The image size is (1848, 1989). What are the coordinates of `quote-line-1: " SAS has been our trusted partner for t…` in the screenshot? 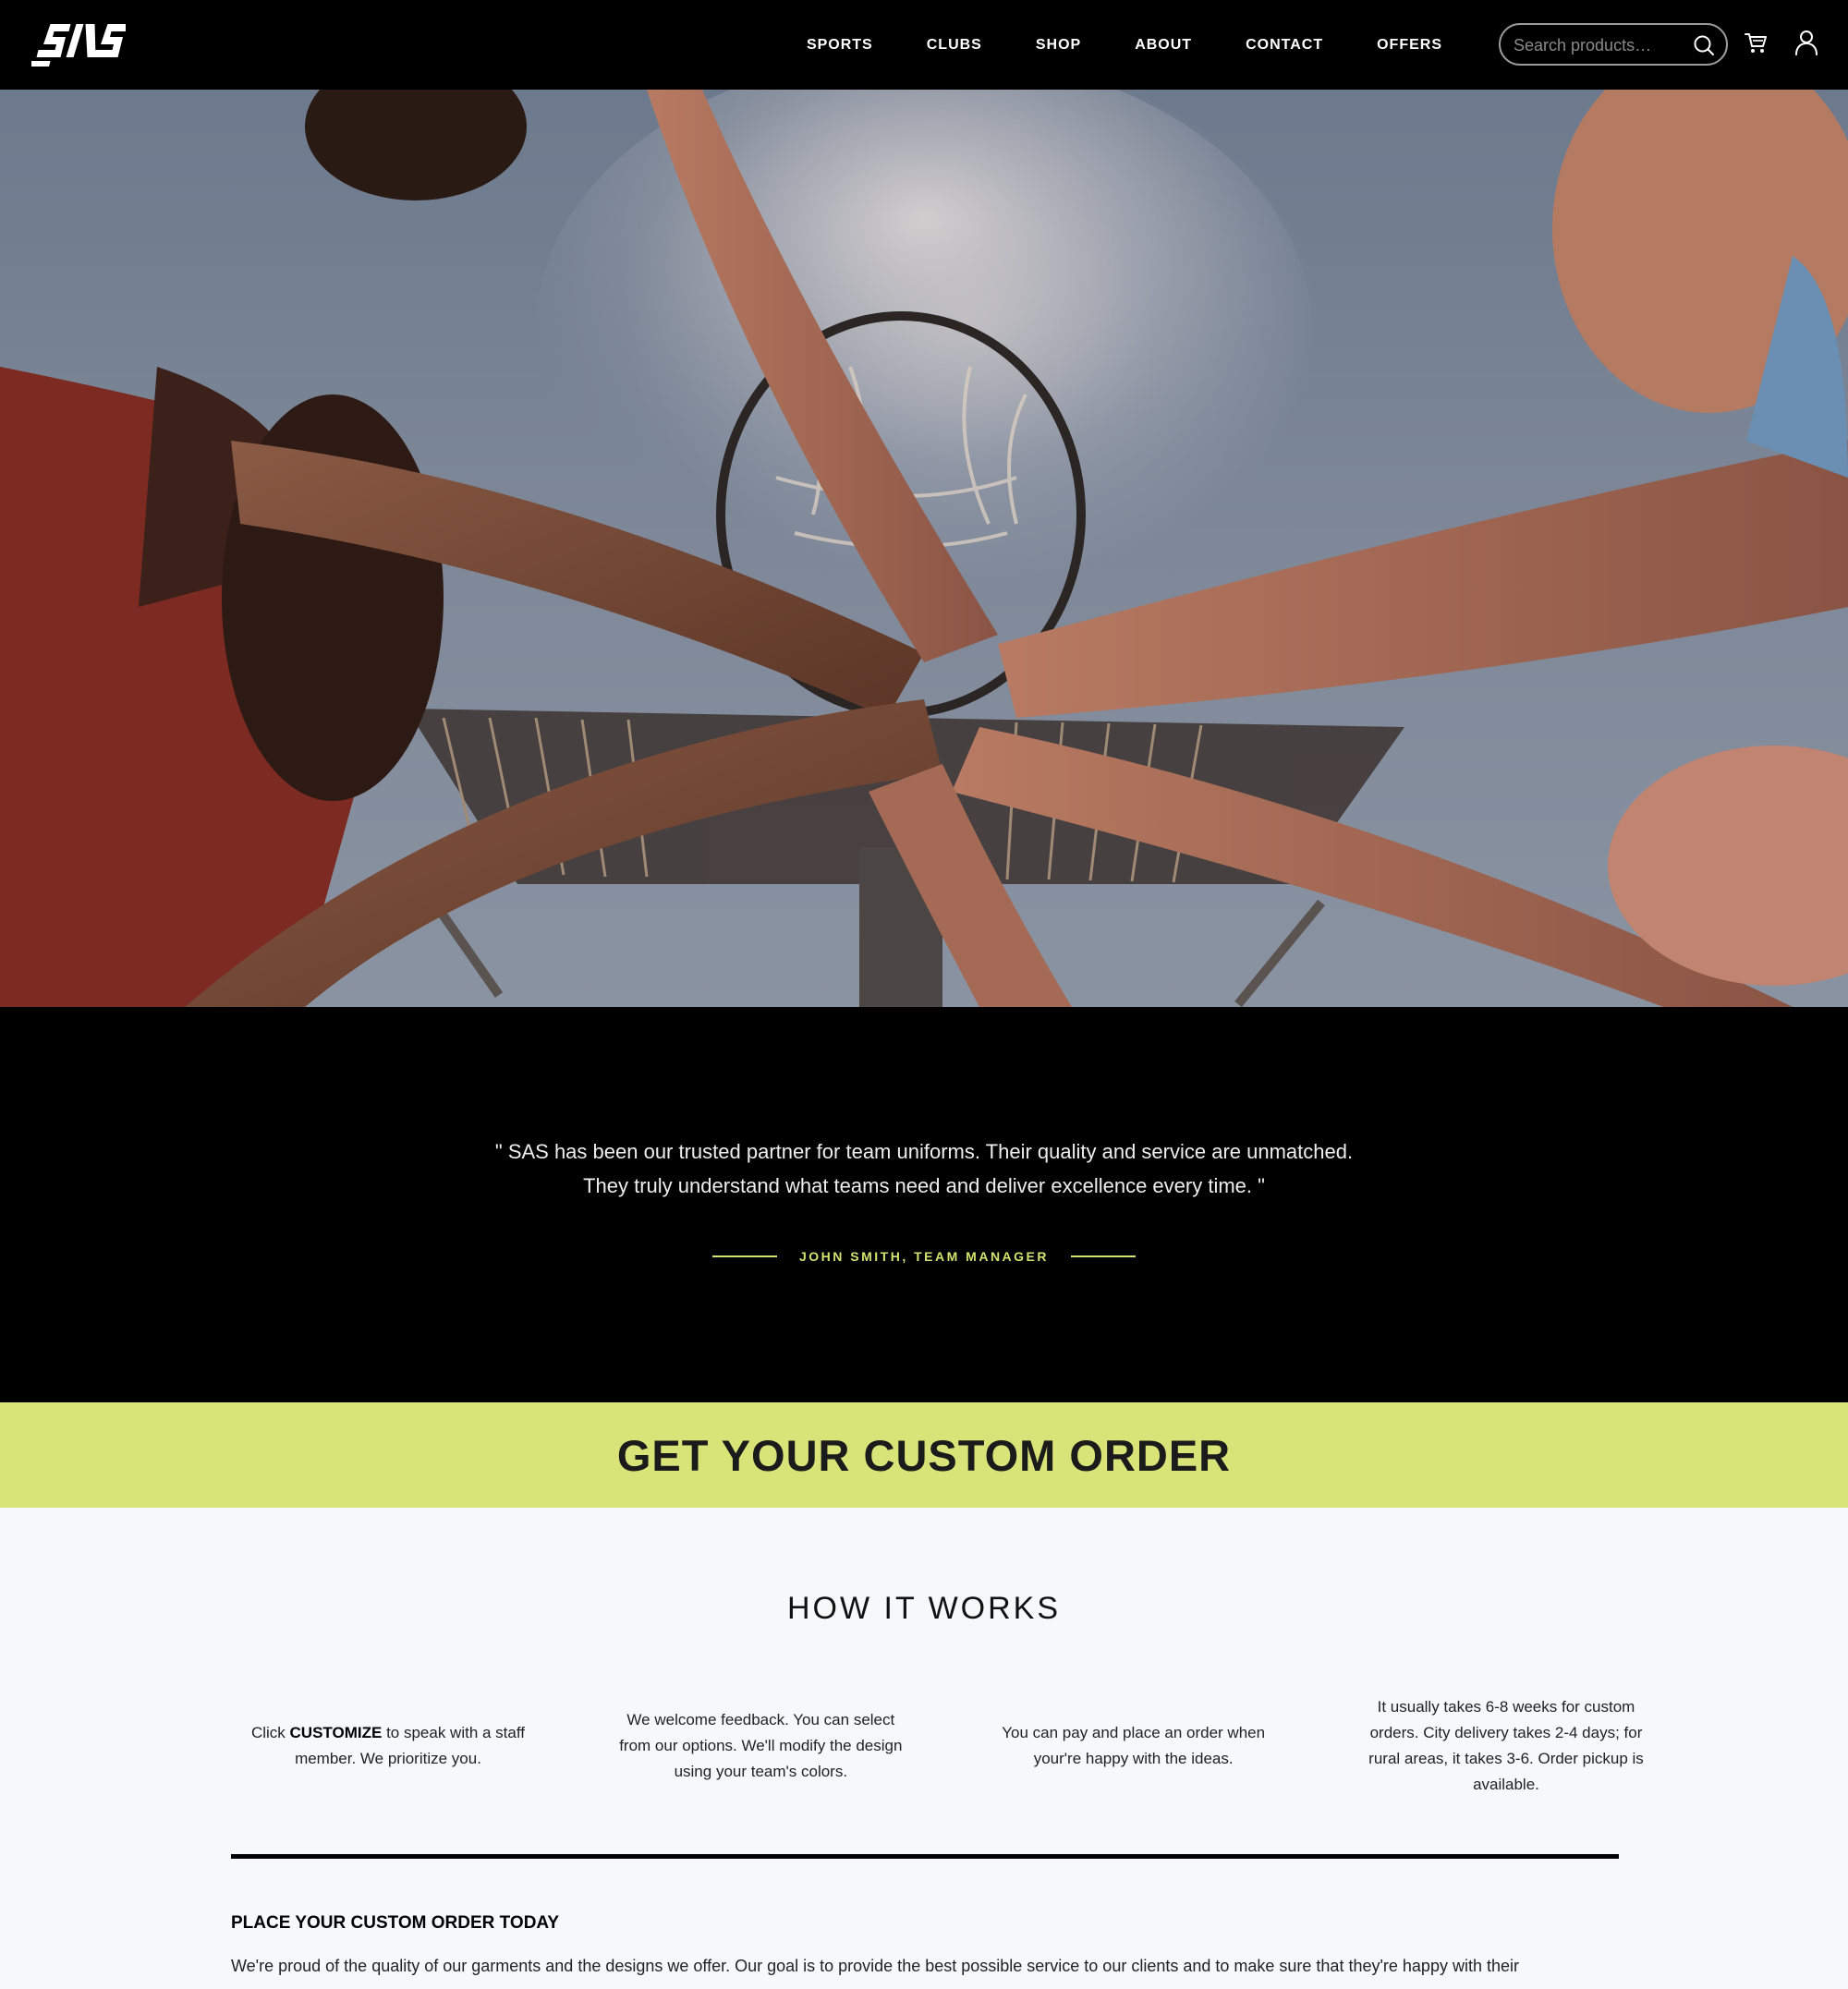 It's located at (924, 1151).